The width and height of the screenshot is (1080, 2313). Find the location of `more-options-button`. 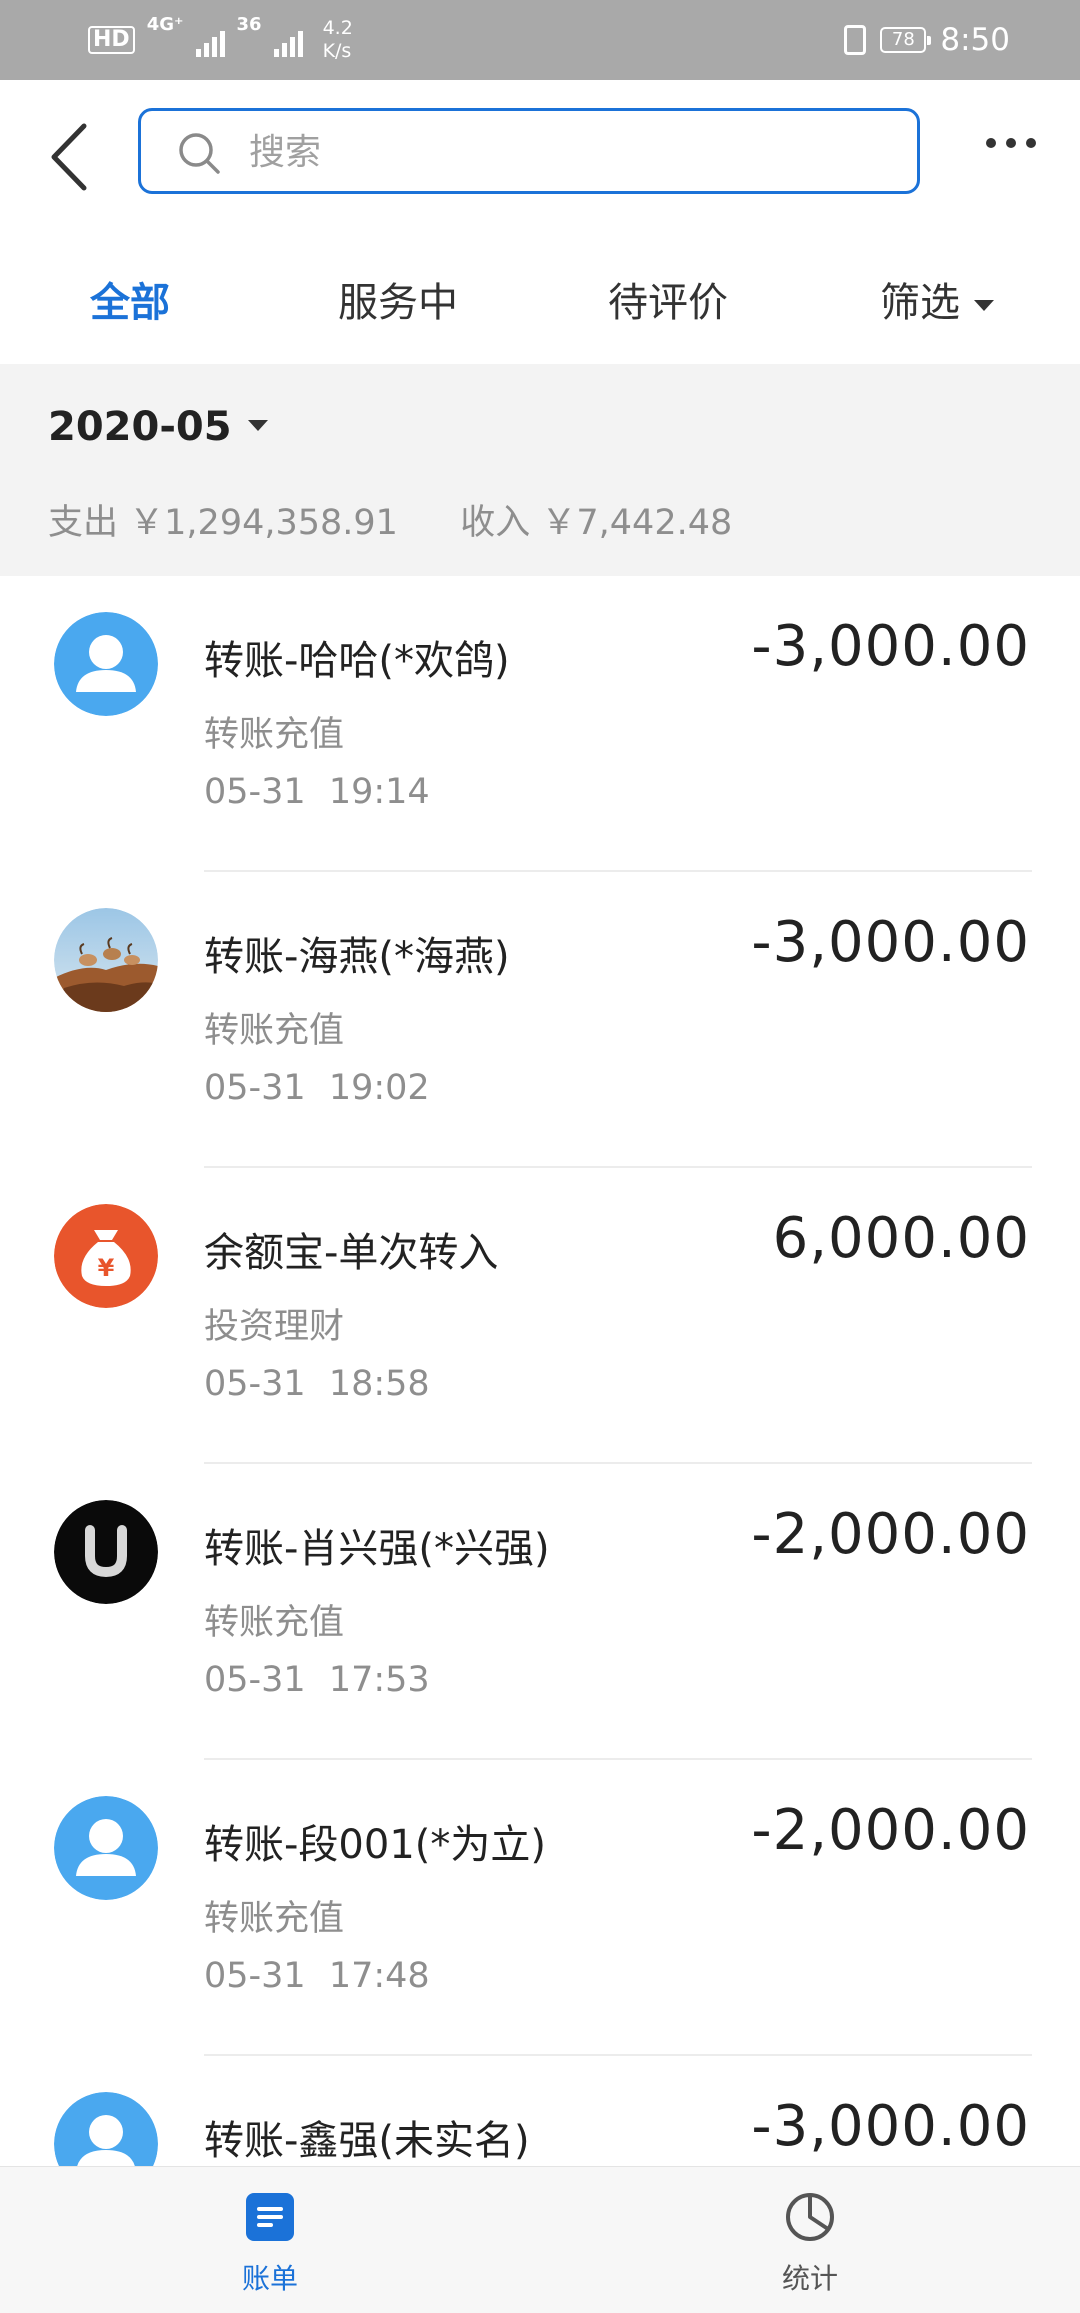

more-options-button is located at coordinates (1011, 143).